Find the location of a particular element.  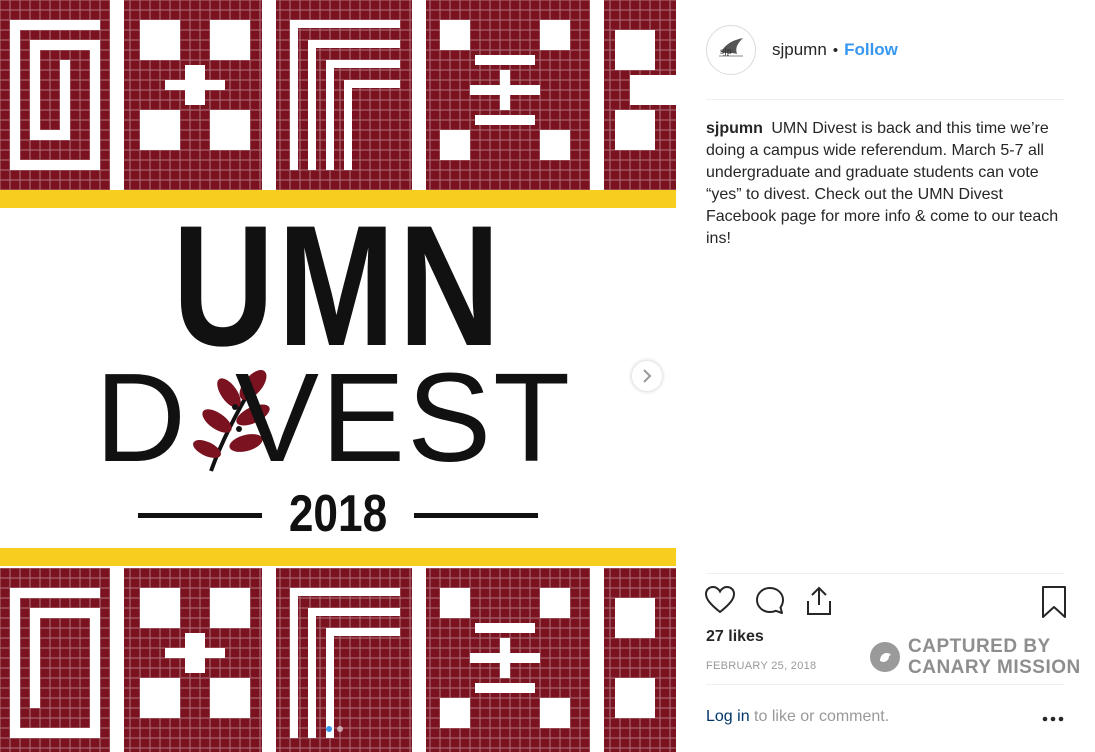

logo-divest-first-letter: D is located at coordinates (141, 417).